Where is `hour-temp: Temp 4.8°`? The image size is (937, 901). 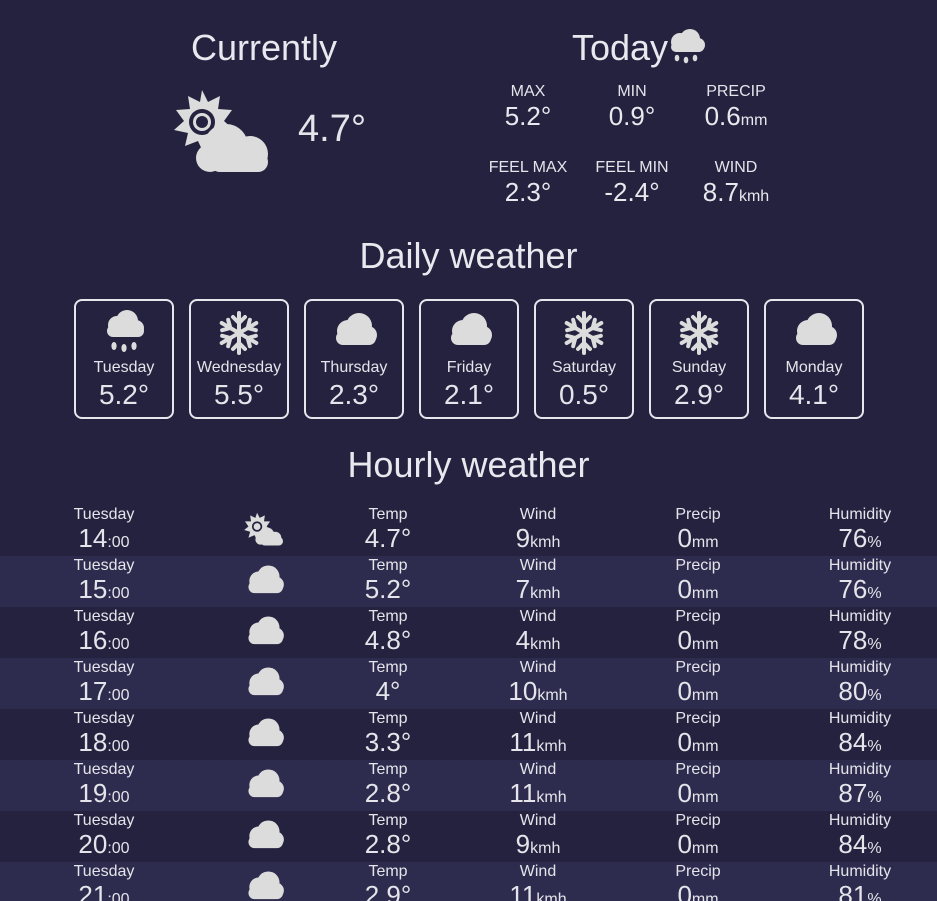
hour-temp: Temp 4.8° is located at coordinates (388, 630).